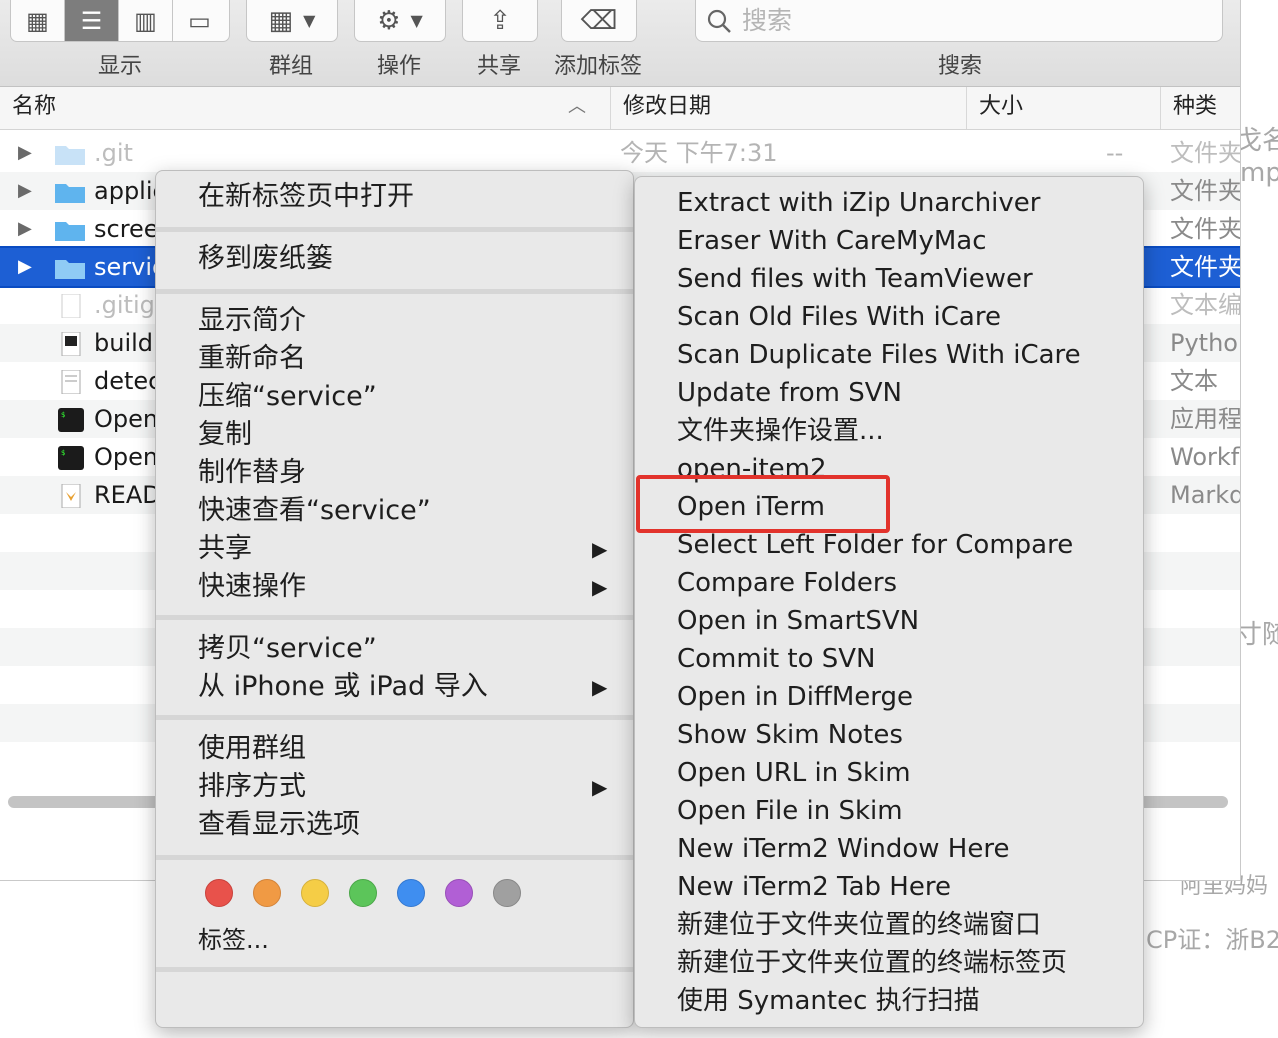 This screenshot has width=1278, height=1038. Describe the element at coordinates (71, 420) in the screenshot. I see `terminal-app-icon: $` at that location.